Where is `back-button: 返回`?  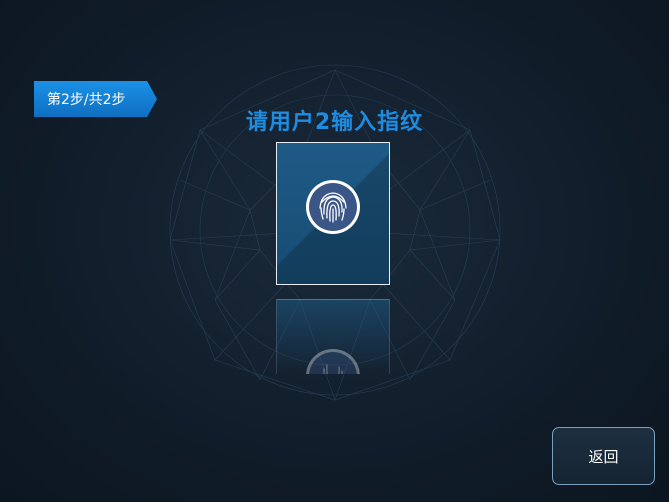
back-button: 返回 is located at coordinates (603, 456).